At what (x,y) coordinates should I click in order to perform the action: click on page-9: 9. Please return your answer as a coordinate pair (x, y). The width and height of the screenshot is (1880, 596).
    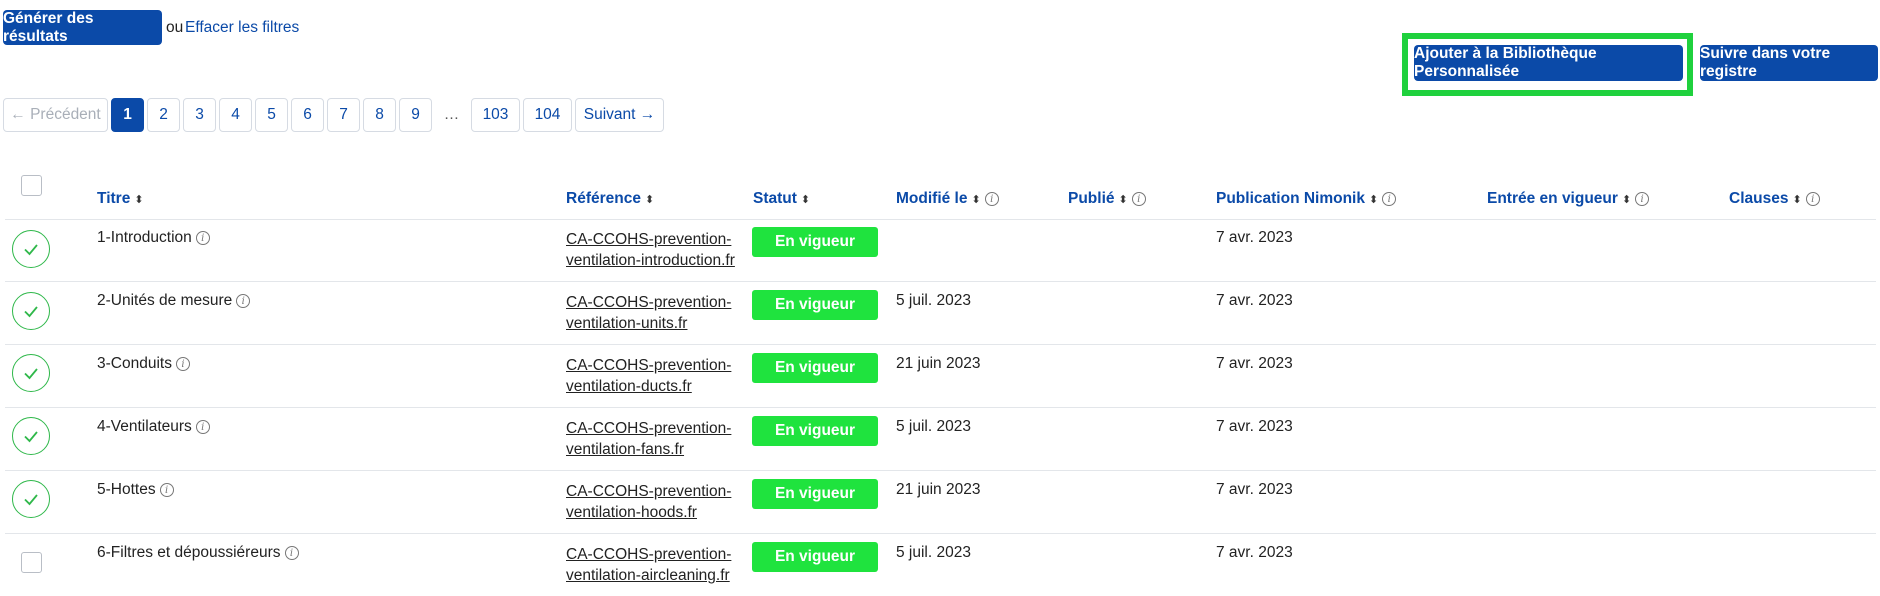
    Looking at the image, I should click on (415, 115).